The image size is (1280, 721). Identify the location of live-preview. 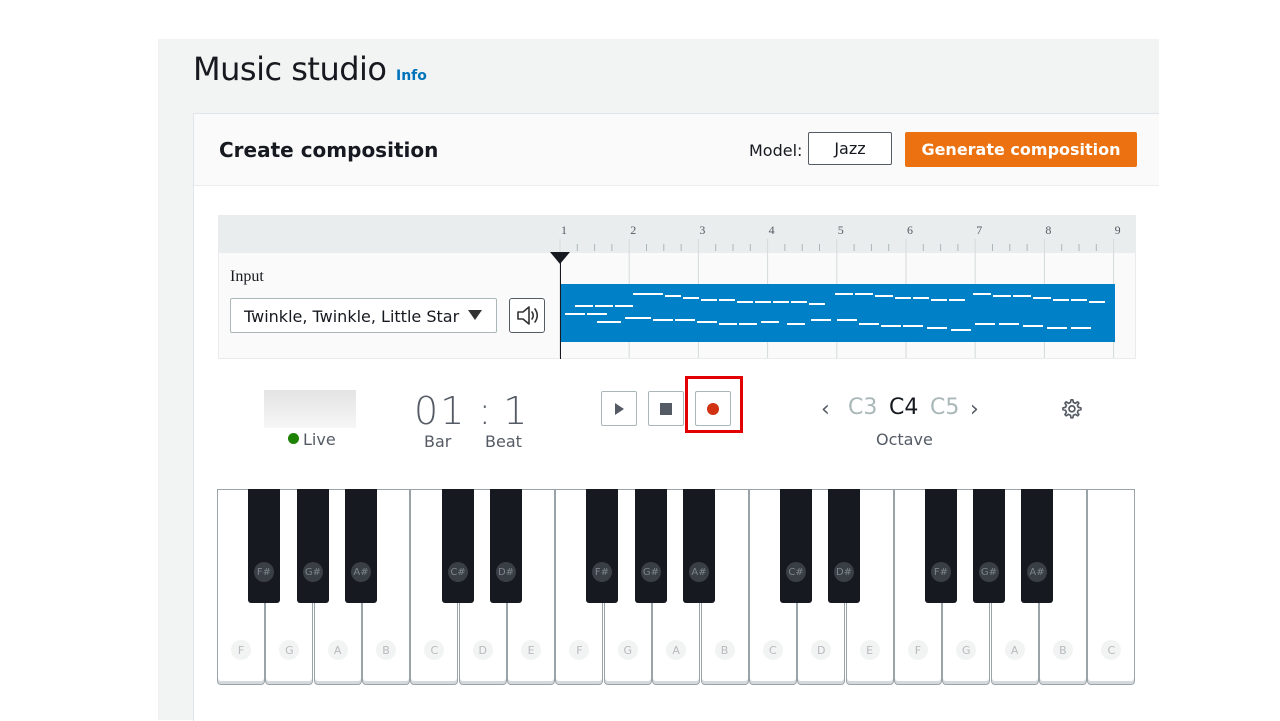
(310, 409).